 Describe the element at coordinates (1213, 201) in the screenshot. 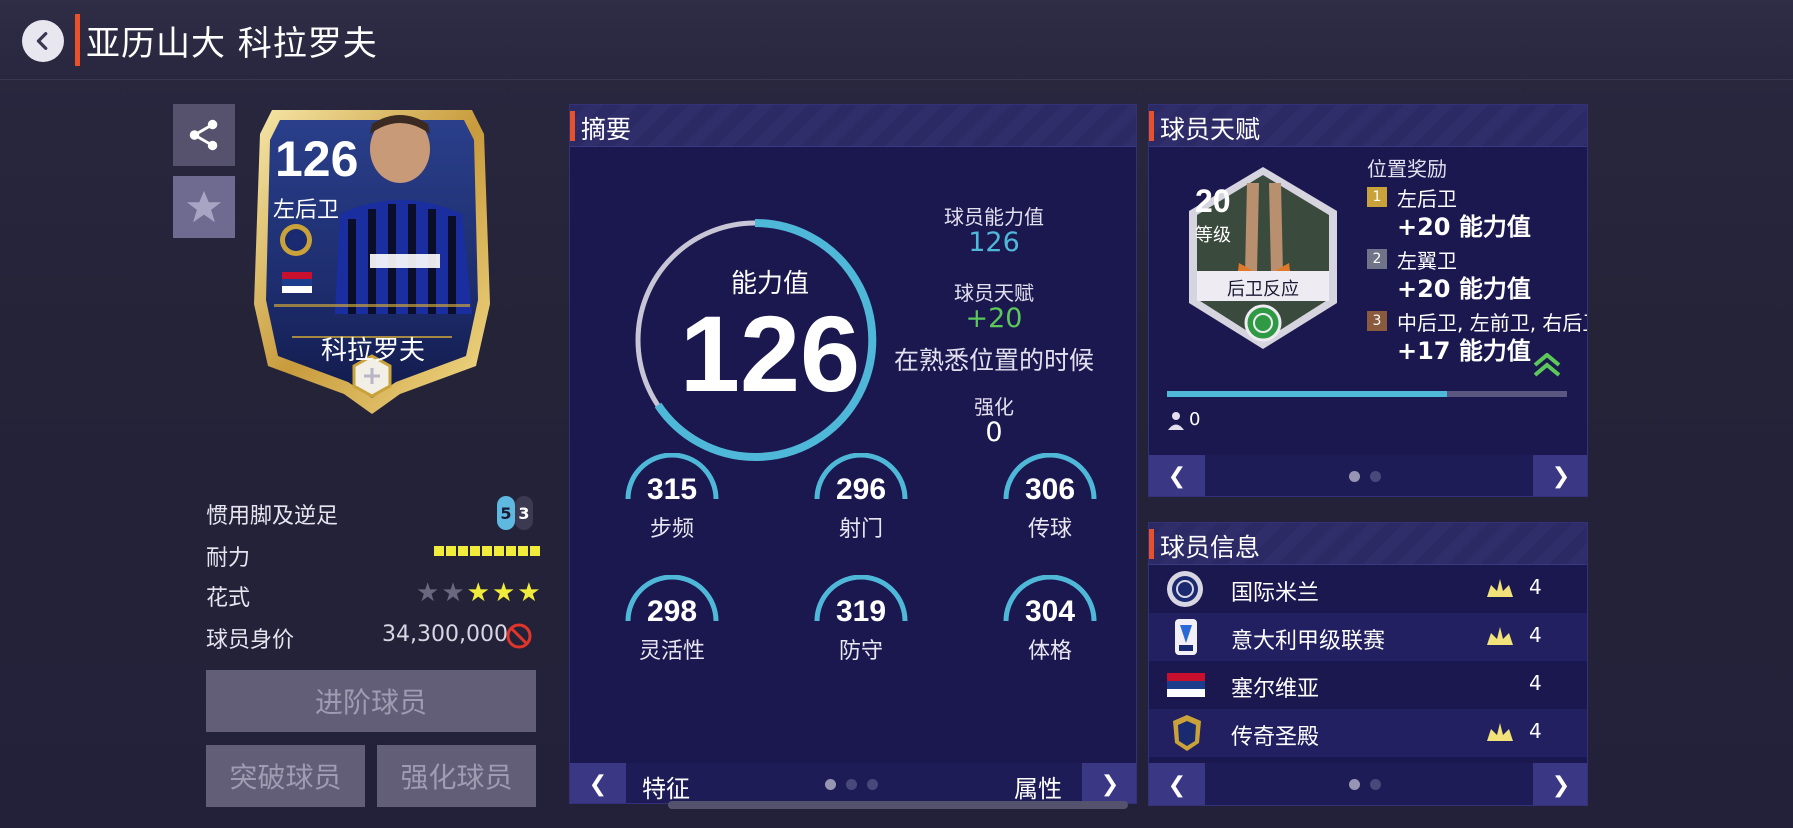

I see `talent-level: 20` at that location.